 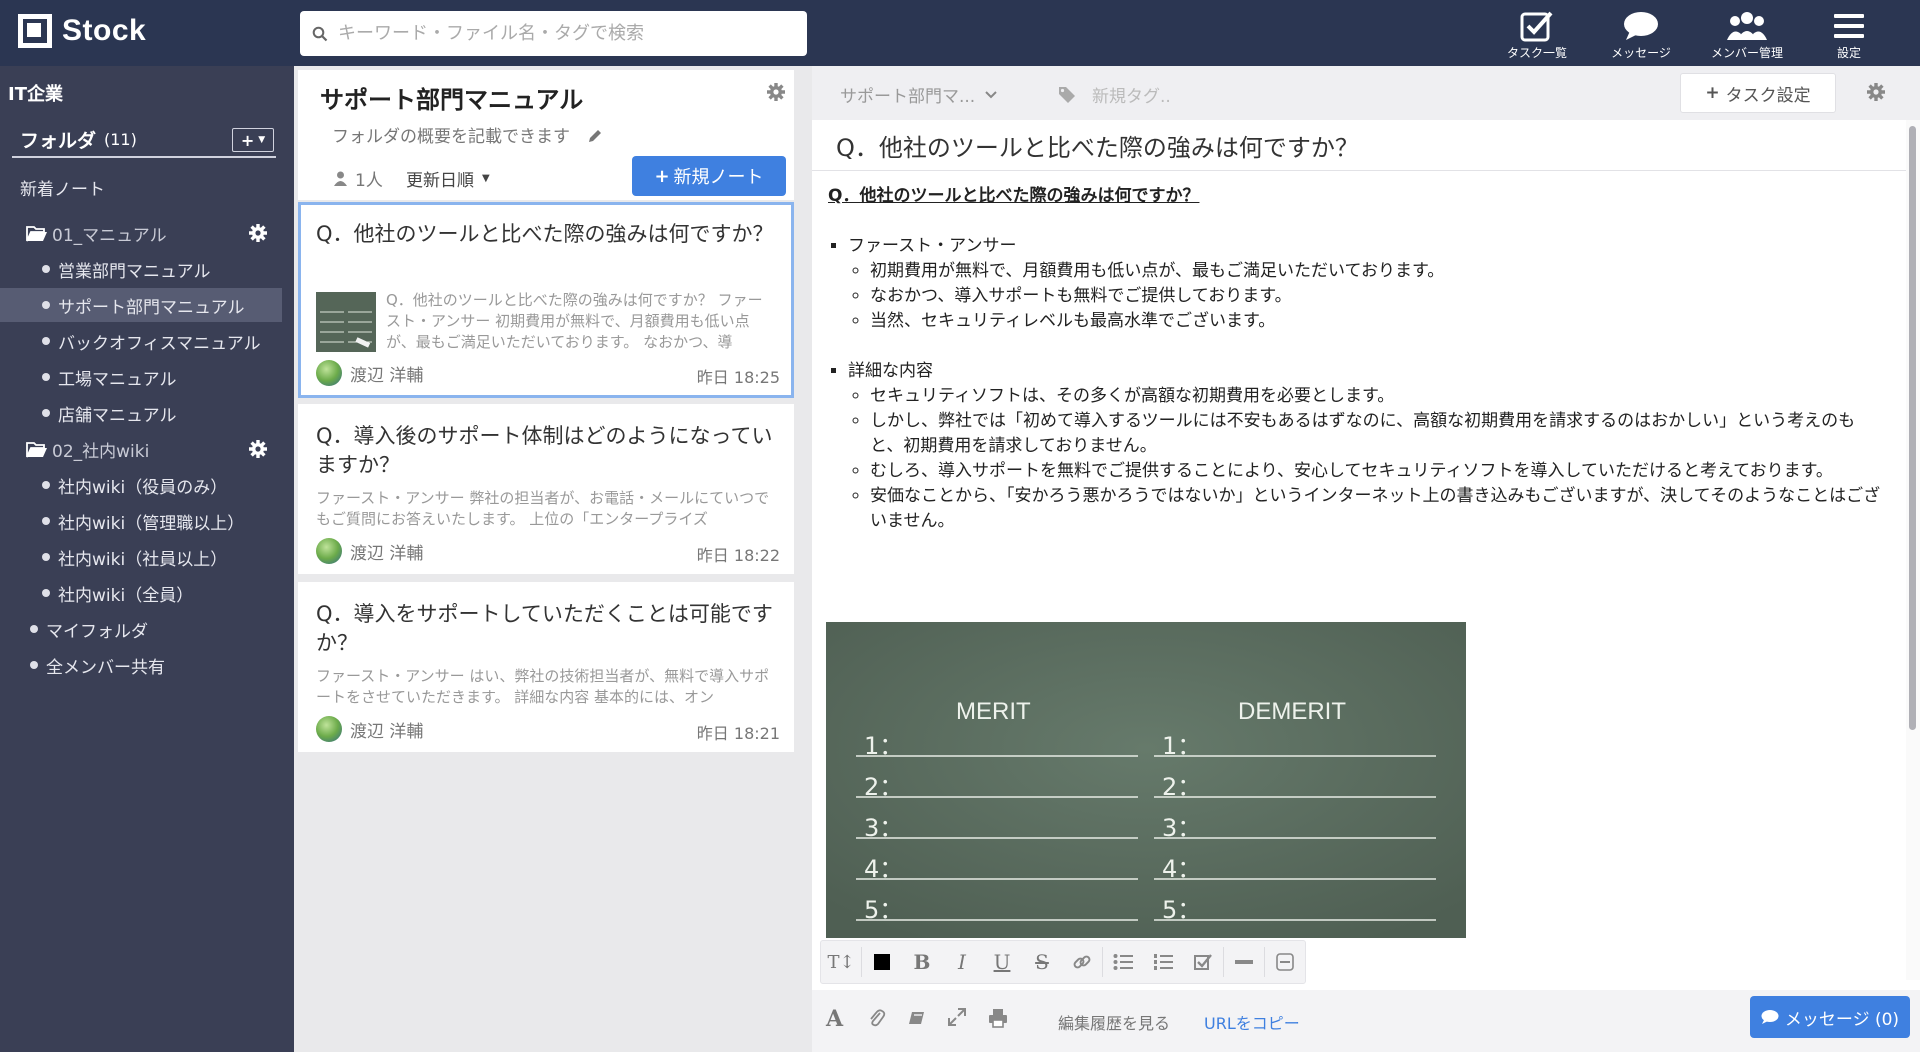 I want to click on sidebar-item-label: 社内wiki（全員）, so click(x=126, y=595).